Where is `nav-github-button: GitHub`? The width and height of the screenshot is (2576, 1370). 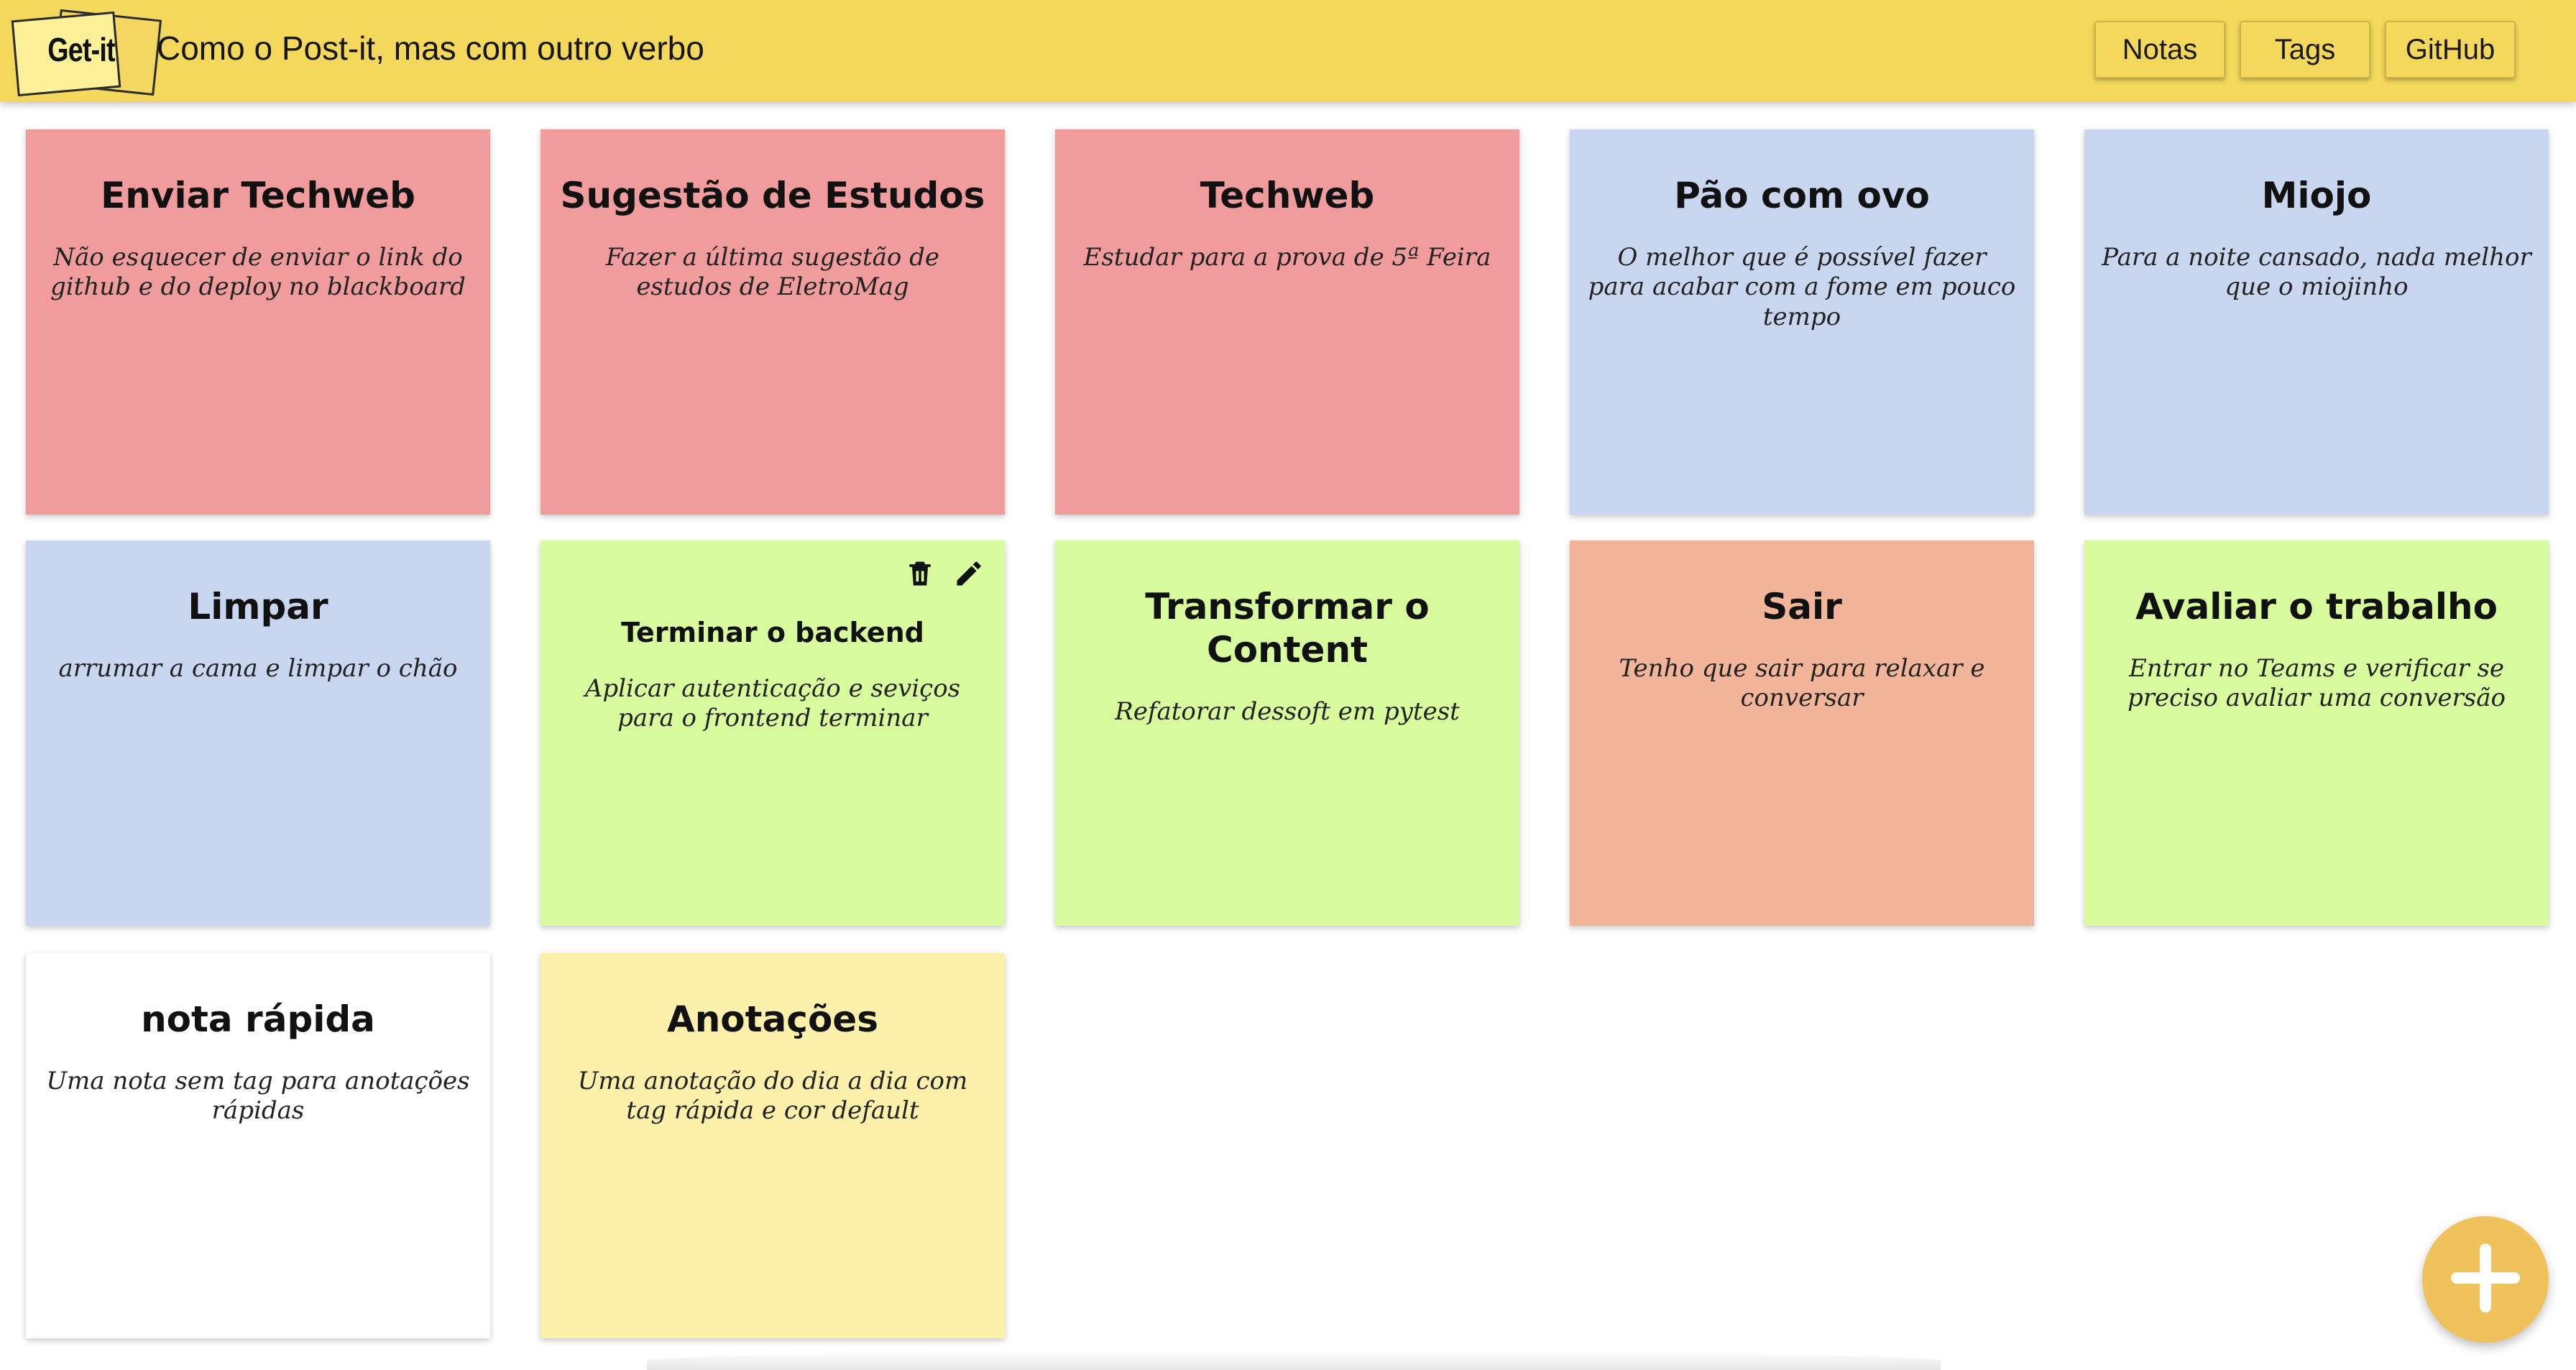
nav-github-button: GitHub is located at coordinates (2450, 49).